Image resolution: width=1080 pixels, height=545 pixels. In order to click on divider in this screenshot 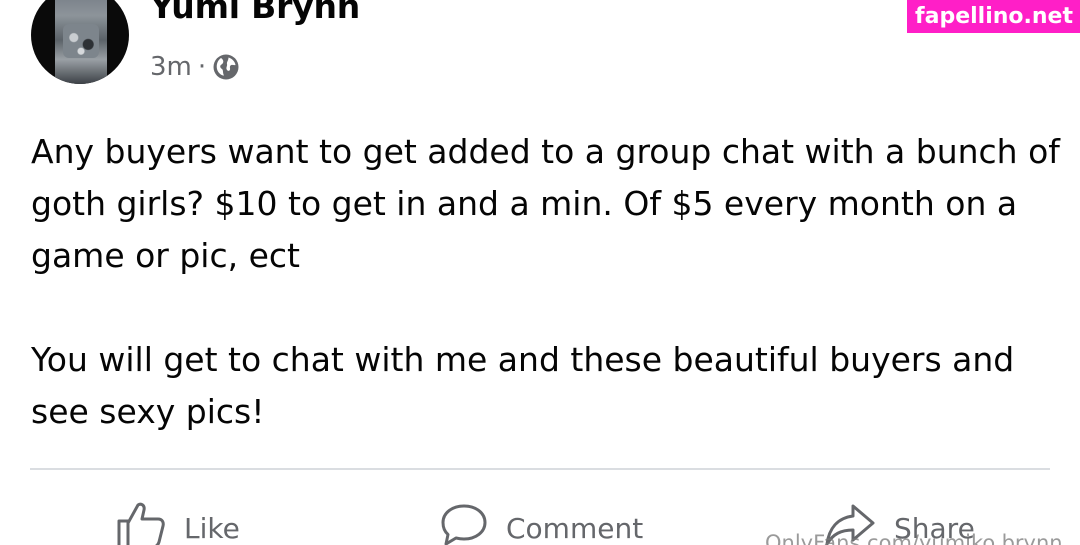, I will do `click(540, 469)`.